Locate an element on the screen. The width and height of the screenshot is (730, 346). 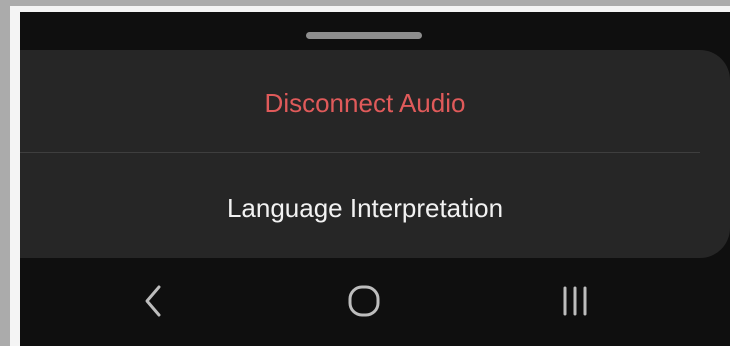
back-button is located at coordinates (153, 301).